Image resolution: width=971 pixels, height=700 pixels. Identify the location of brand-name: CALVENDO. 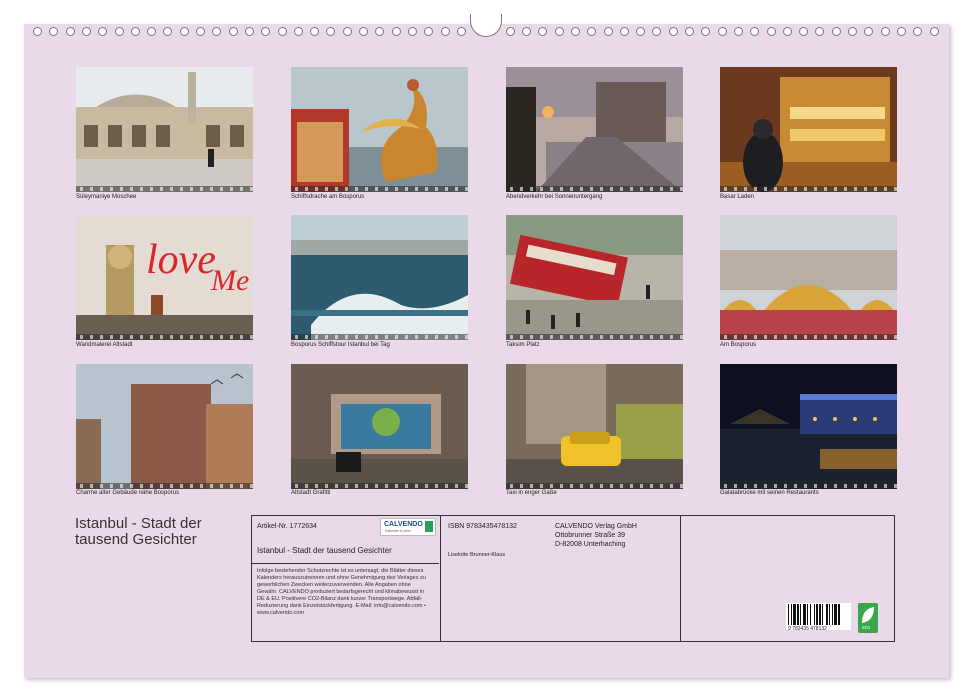
(403, 524).